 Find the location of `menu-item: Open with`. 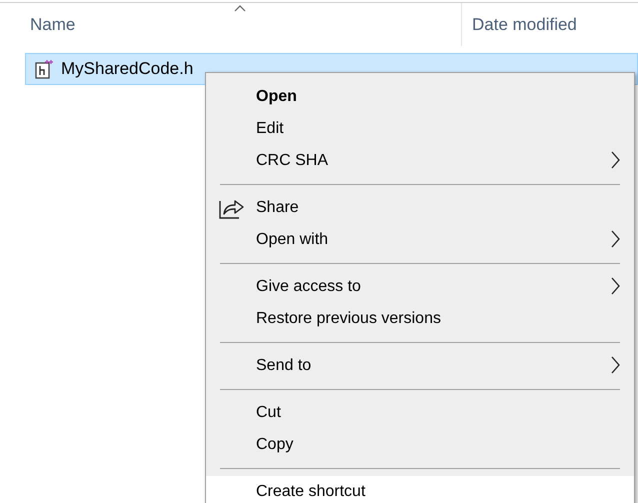

menu-item: Open with is located at coordinates (420, 240).